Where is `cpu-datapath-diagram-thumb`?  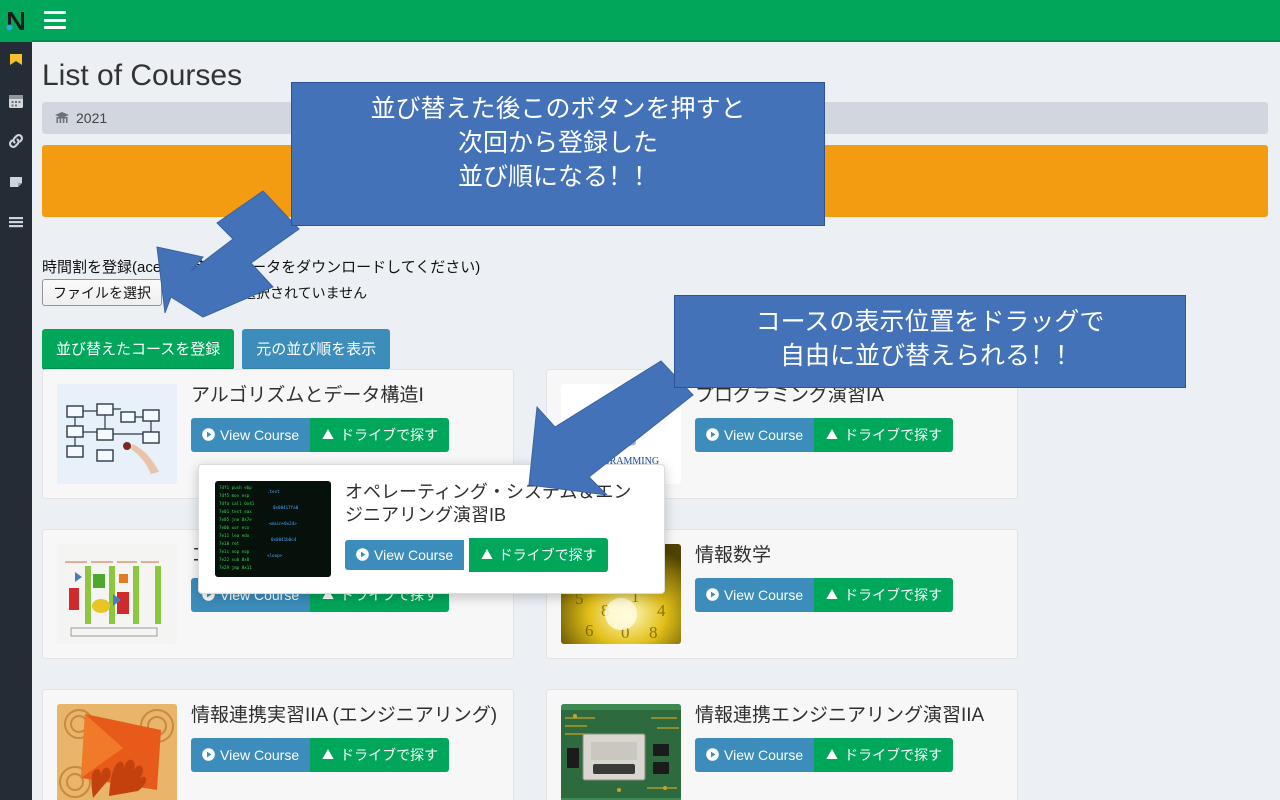
cpu-datapath-diagram-thumb is located at coordinates (117, 594).